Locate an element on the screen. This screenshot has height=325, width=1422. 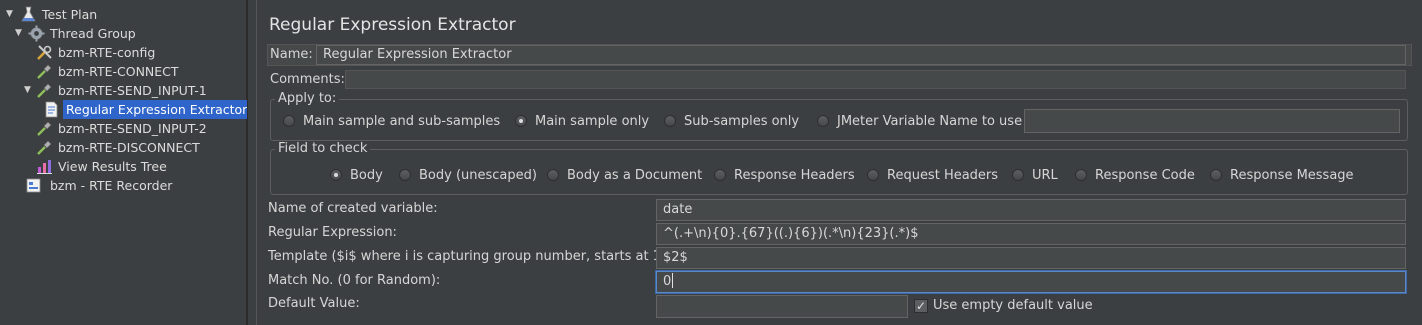
tree-item-rte-send-input-2: bzm-RTE-SEND_INPUT-2 is located at coordinates (120, 128).